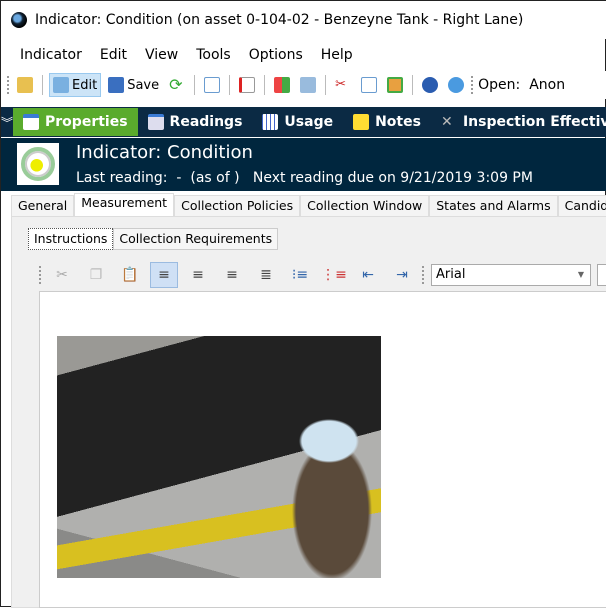  I want to click on tab-states-and-alarms: States and Alarms, so click(493, 205).